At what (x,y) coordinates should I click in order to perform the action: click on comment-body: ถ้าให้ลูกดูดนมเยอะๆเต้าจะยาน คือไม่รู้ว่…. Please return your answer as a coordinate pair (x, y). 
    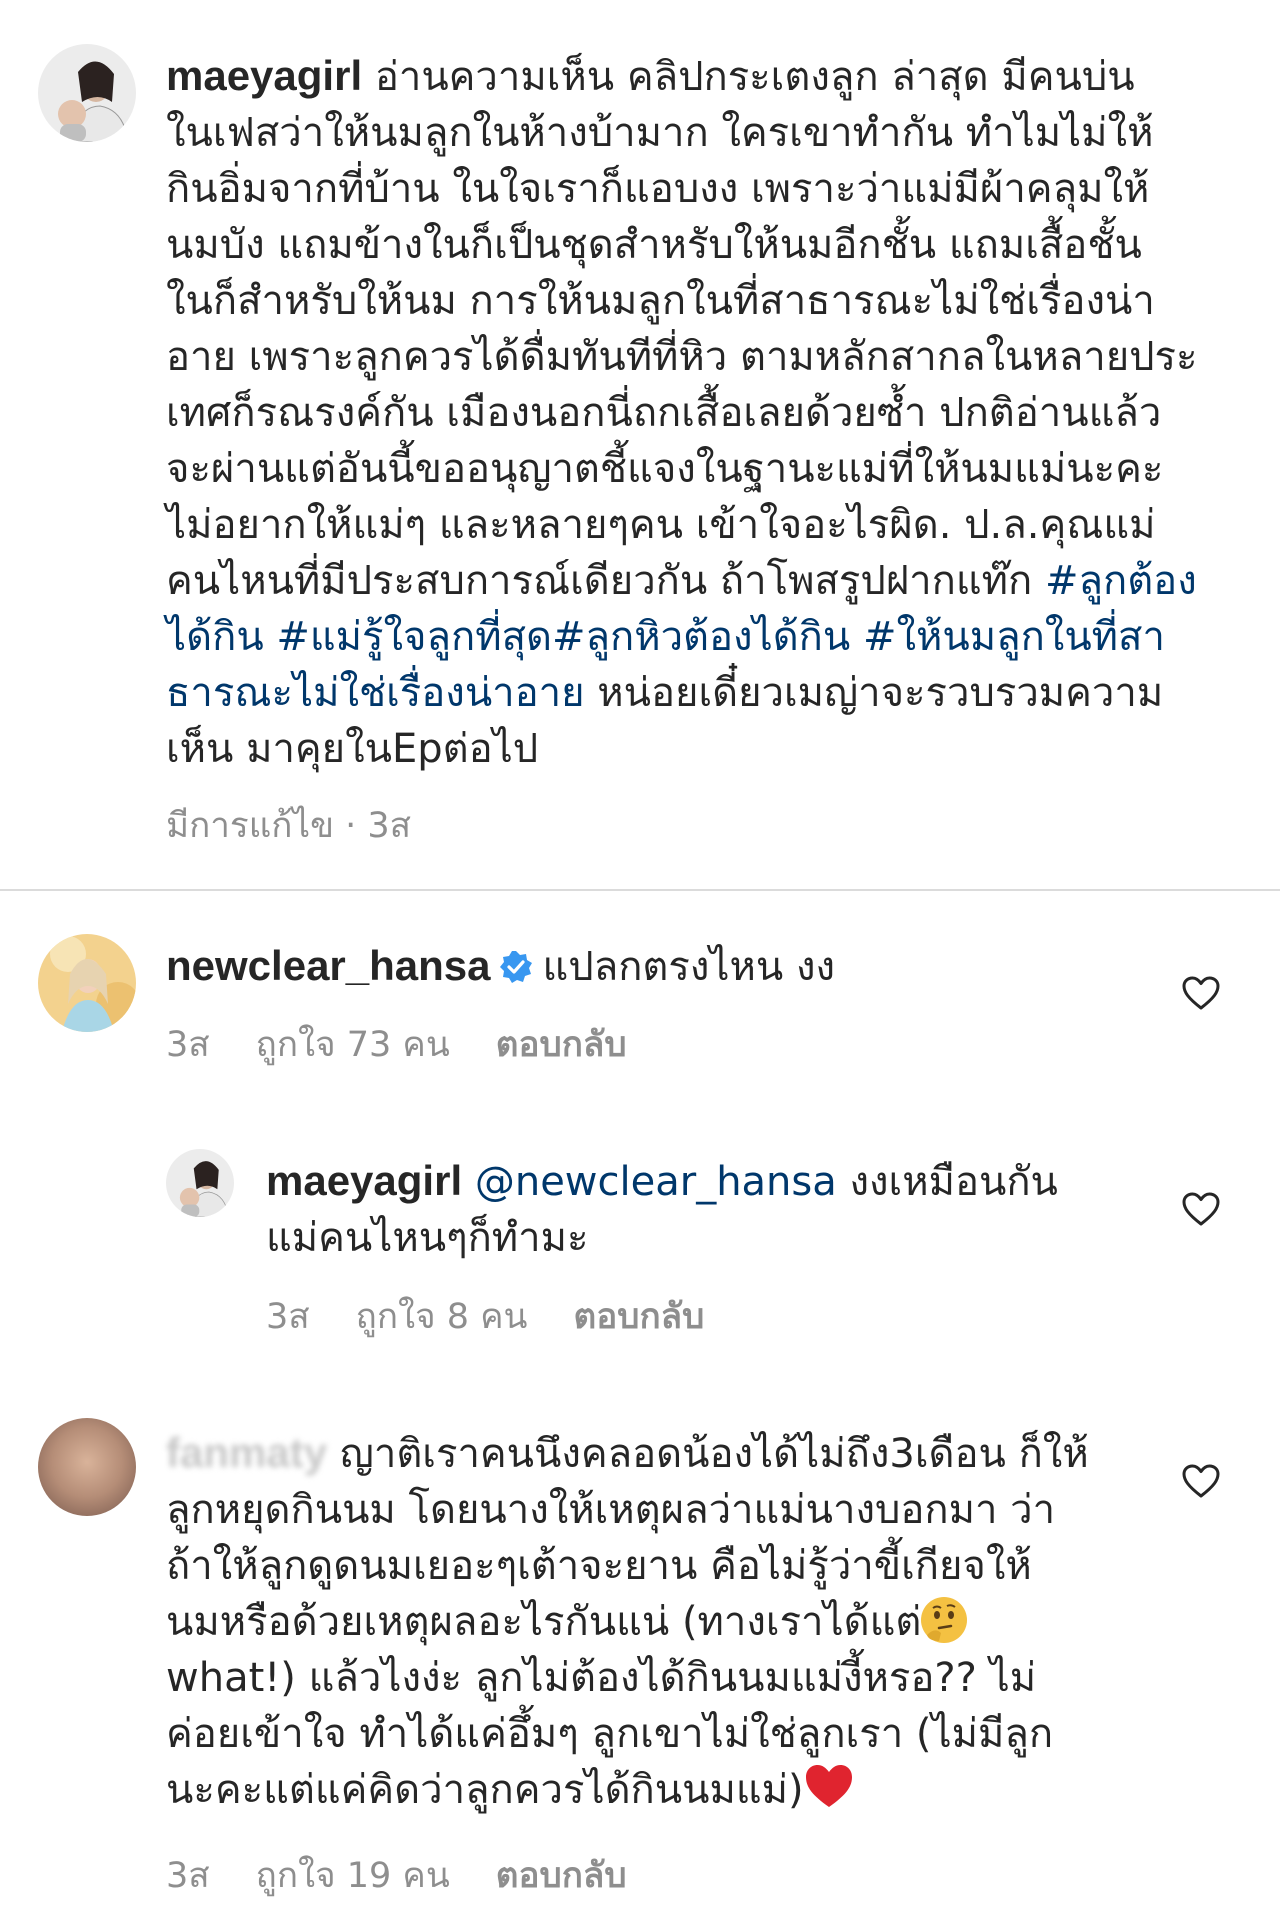
    Looking at the image, I should click on (599, 1566).